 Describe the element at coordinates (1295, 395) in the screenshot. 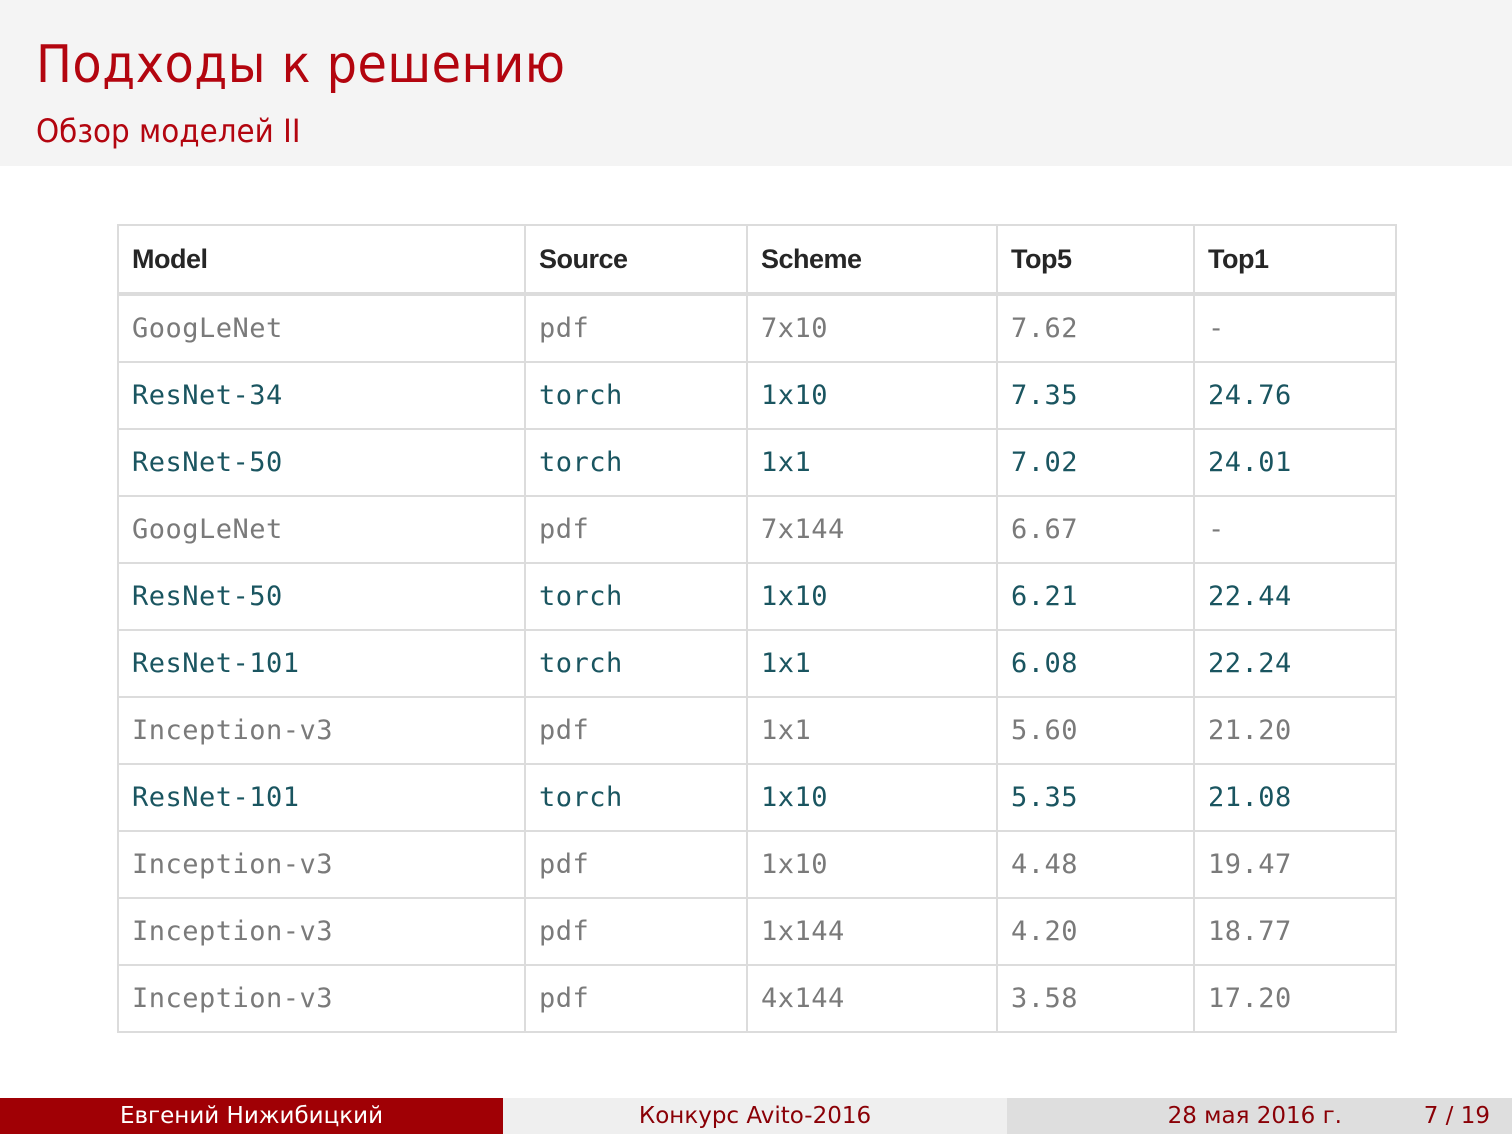

I see `cell-top1: 24.76` at that location.